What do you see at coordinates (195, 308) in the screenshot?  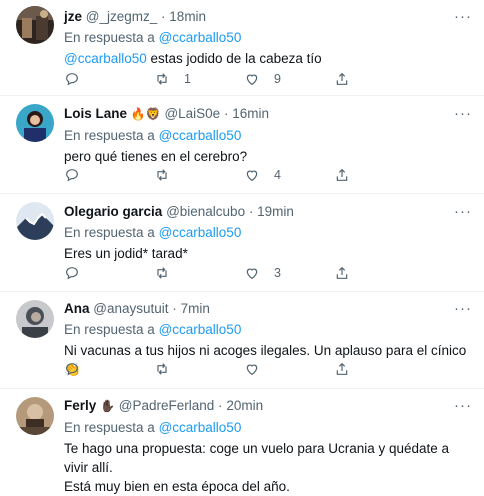 I see `tweet-time: 7min` at bounding box center [195, 308].